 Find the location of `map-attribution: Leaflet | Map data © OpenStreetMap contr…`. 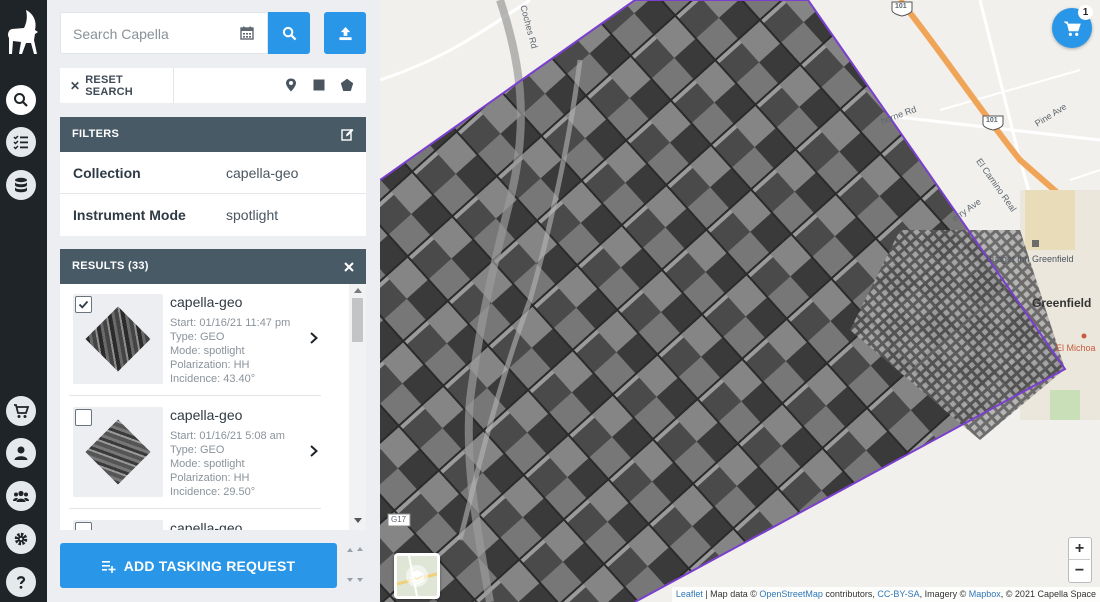

map-attribution: Leaflet | Map data © OpenStreetMap contr… is located at coordinates (885, 594).